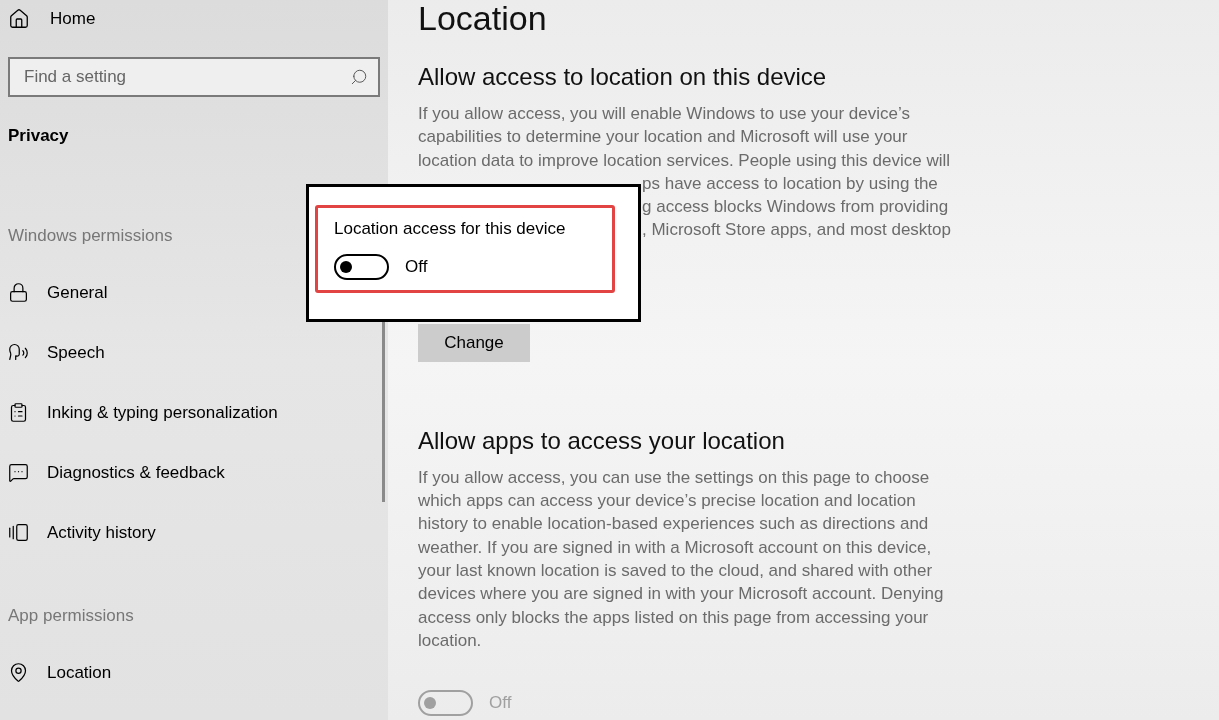 The image size is (1219, 720). Describe the element at coordinates (474, 342) in the screenshot. I see `change-button: Change` at that location.